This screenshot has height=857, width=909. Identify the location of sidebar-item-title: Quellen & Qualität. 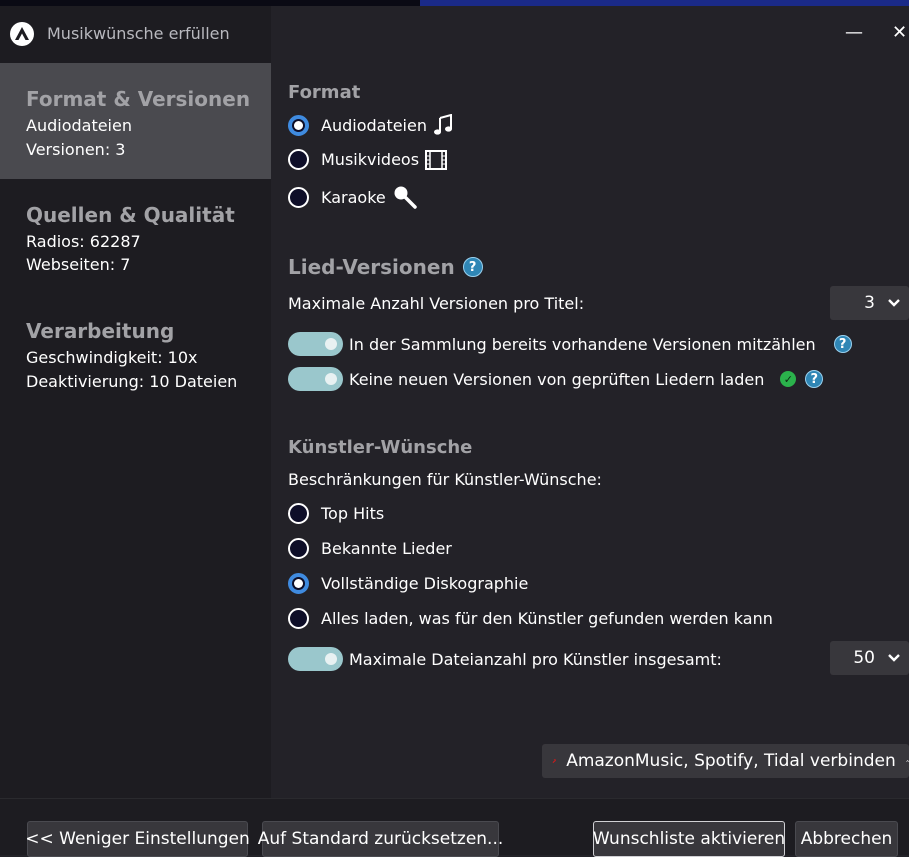
(130, 215).